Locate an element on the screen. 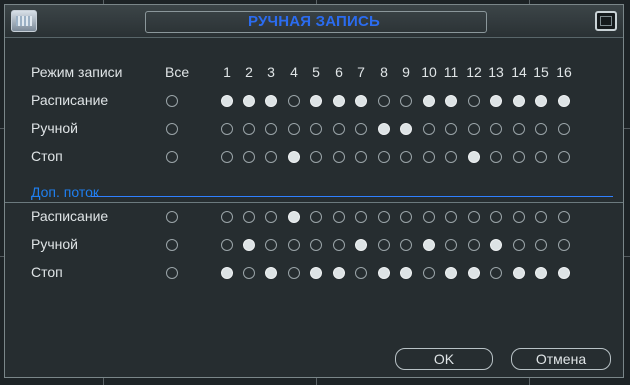 Image resolution: width=630 pixels, height=385 pixels. cancel-button: Отмена is located at coordinates (561, 359).